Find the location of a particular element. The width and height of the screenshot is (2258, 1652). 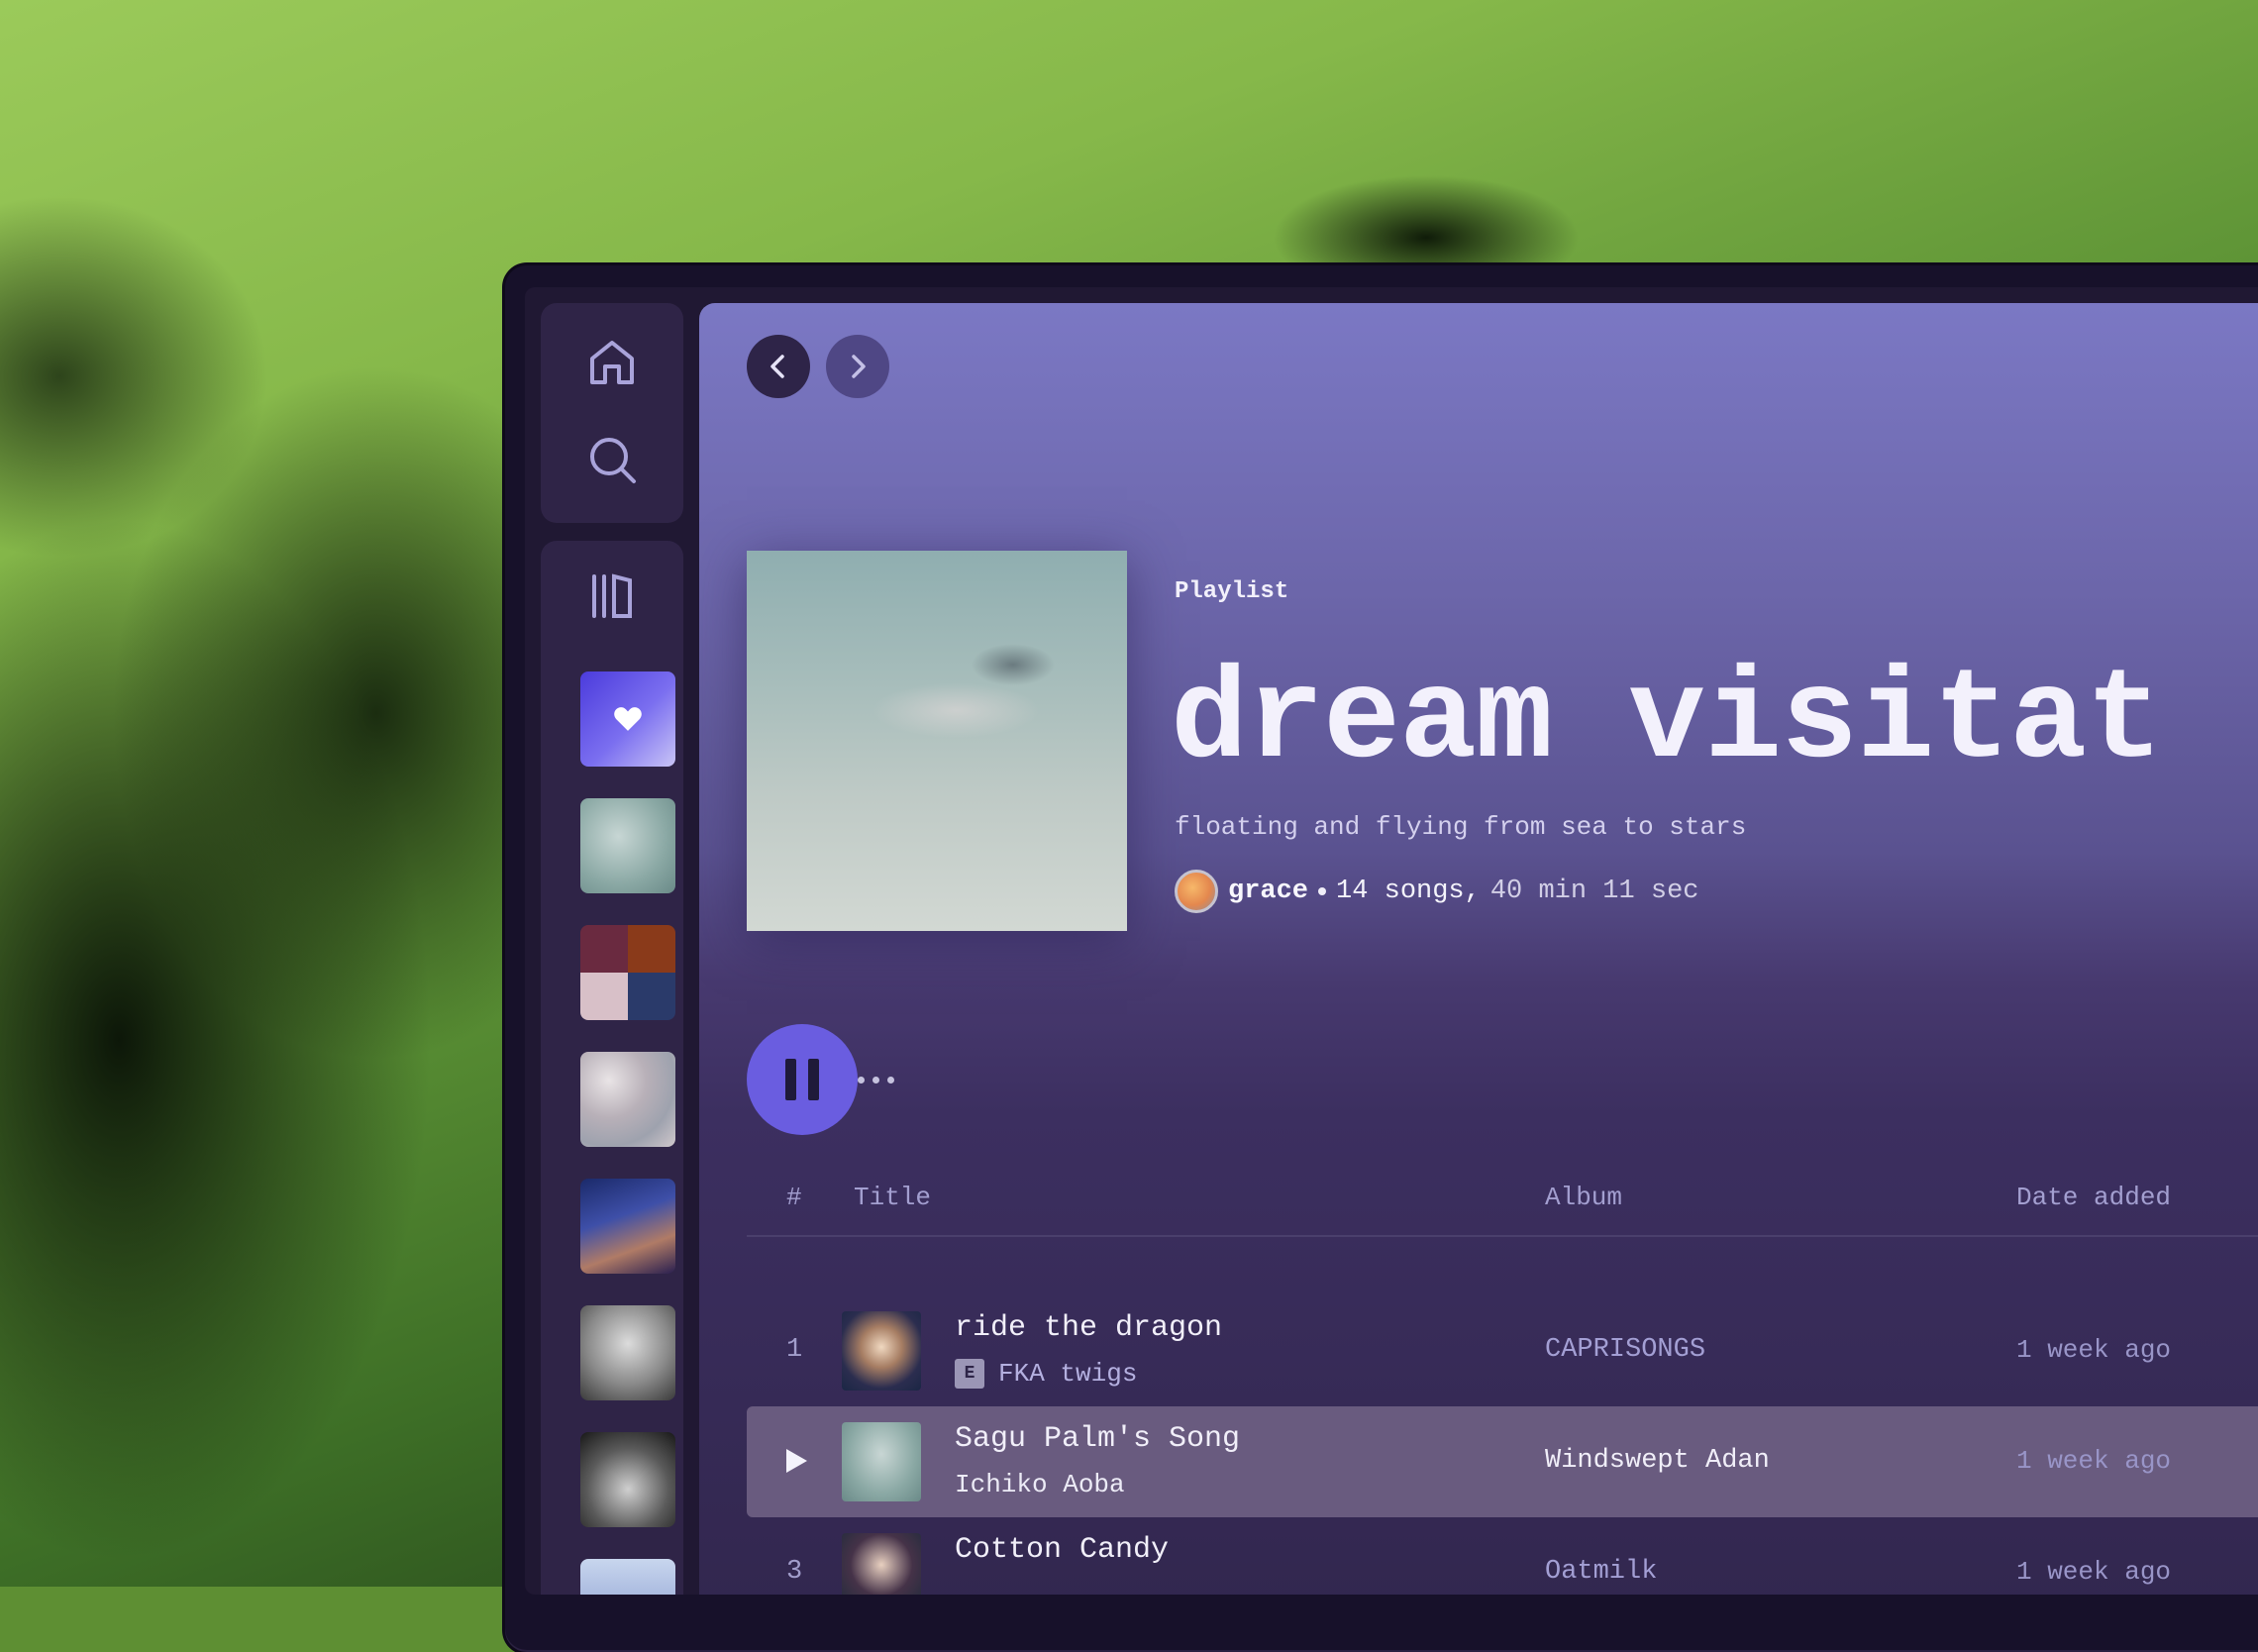

track-title: ride the dragon is located at coordinates (1088, 1328).